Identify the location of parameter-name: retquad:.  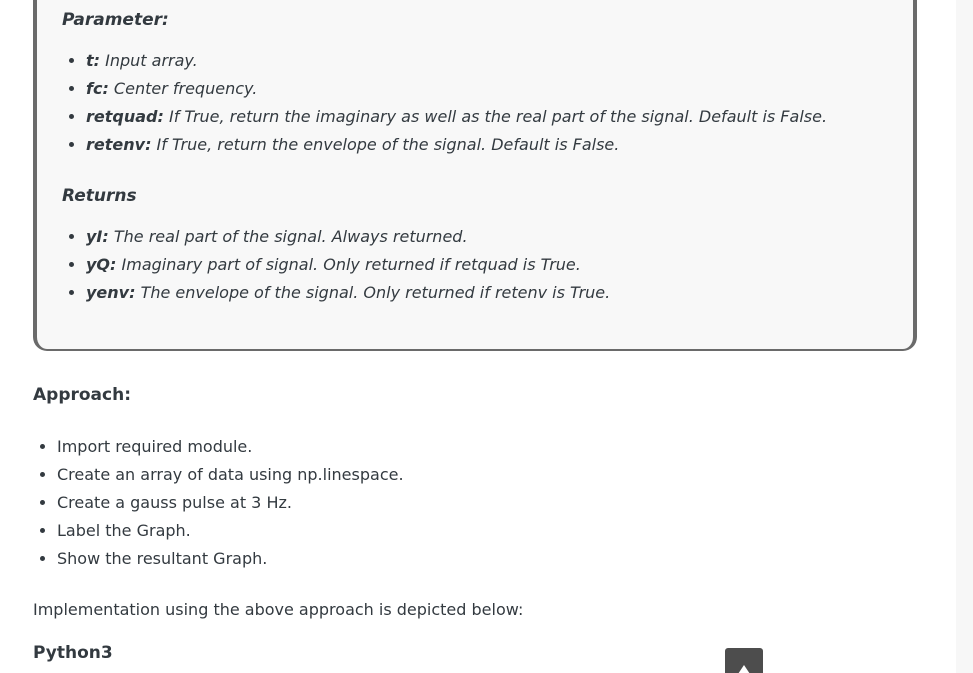
(125, 116).